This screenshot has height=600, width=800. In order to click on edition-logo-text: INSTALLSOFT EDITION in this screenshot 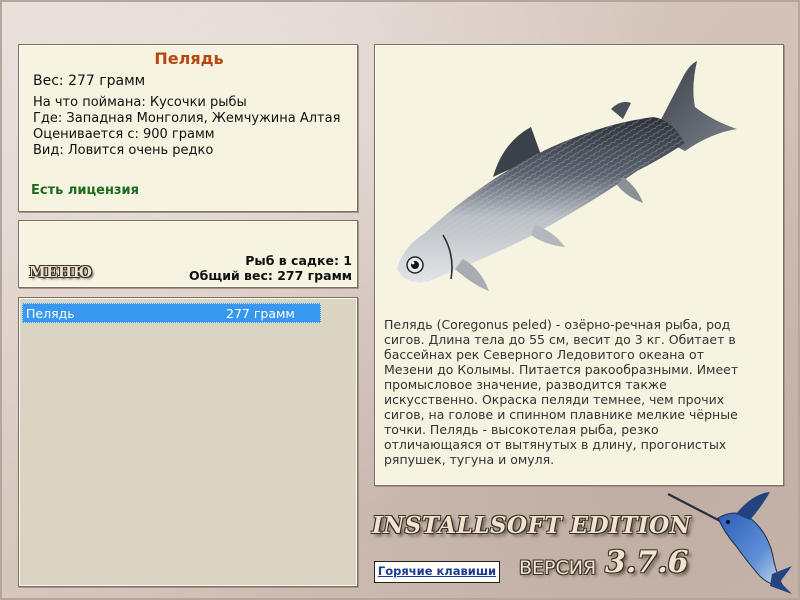, I will do `click(532, 525)`.